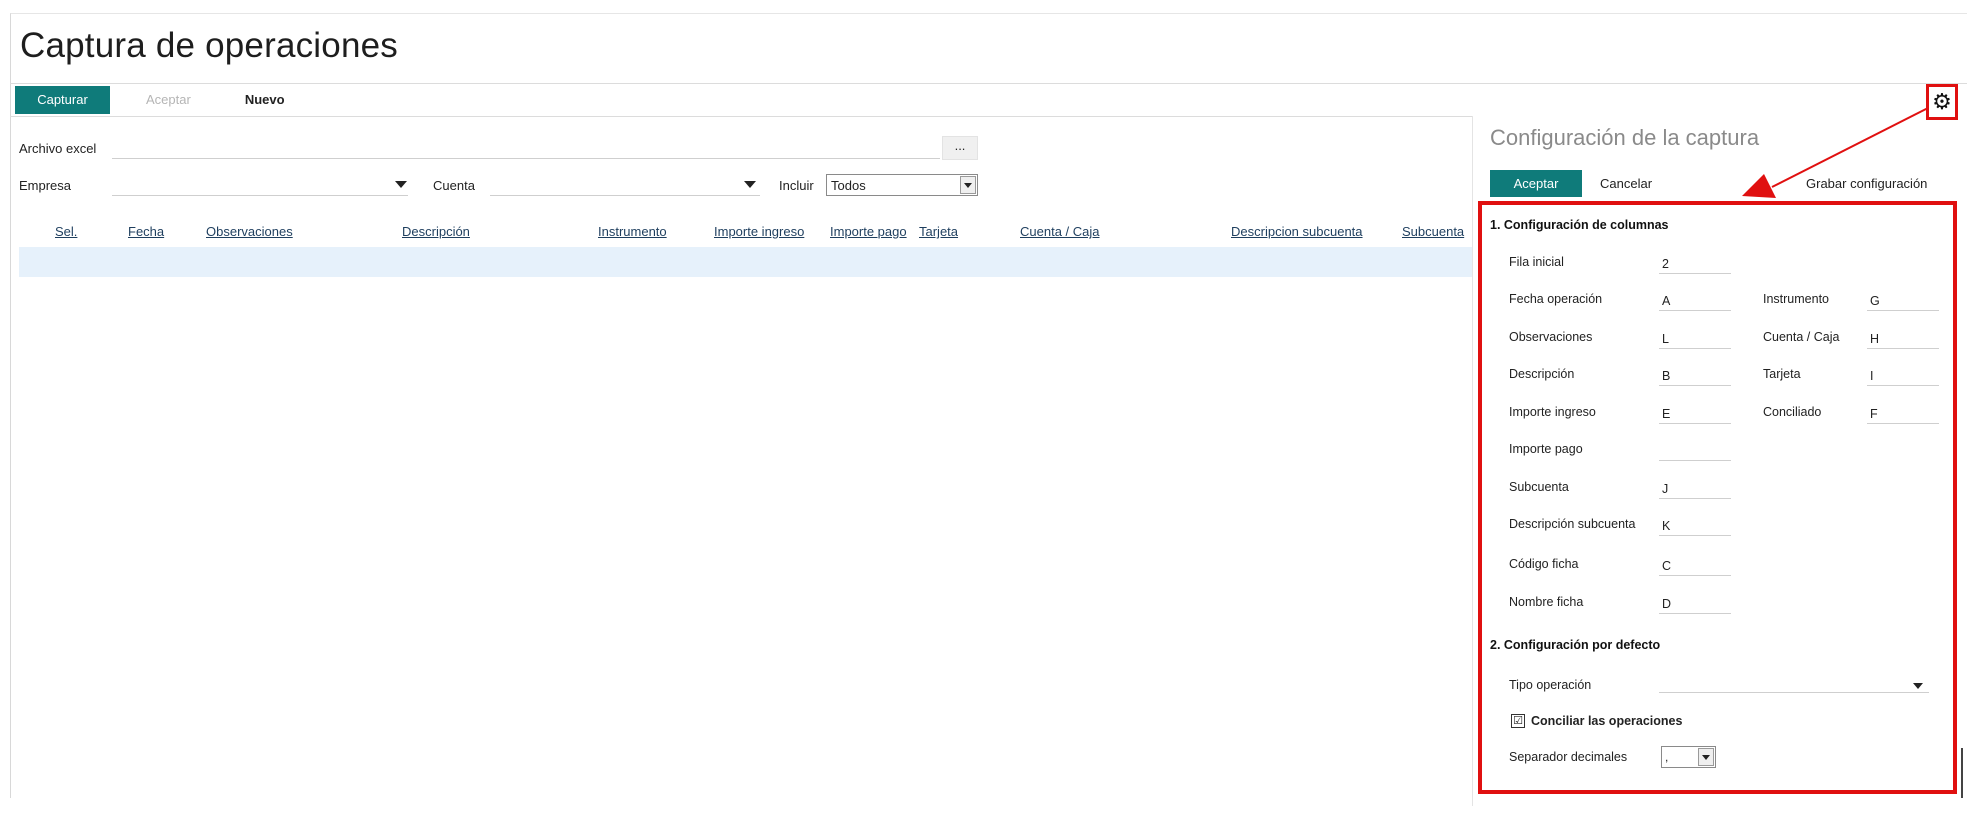 This screenshot has width=1967, height=830. I want to click on include-select: Todos, so click(902, 185).